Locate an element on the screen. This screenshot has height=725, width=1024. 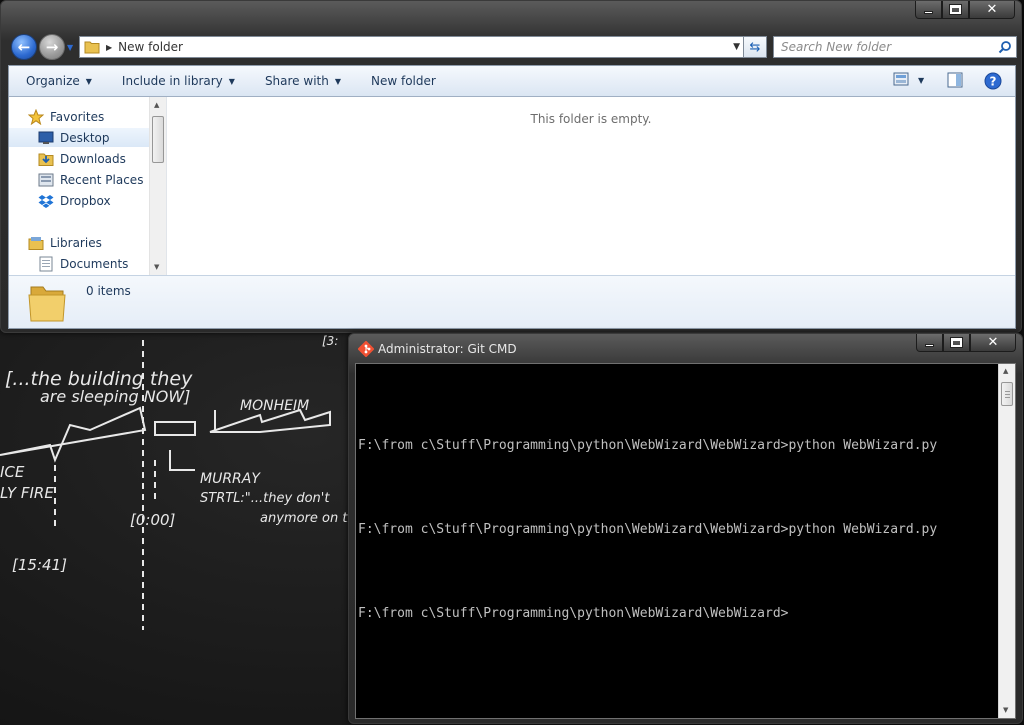
forward-button: → is located at coordinates (52, 47).